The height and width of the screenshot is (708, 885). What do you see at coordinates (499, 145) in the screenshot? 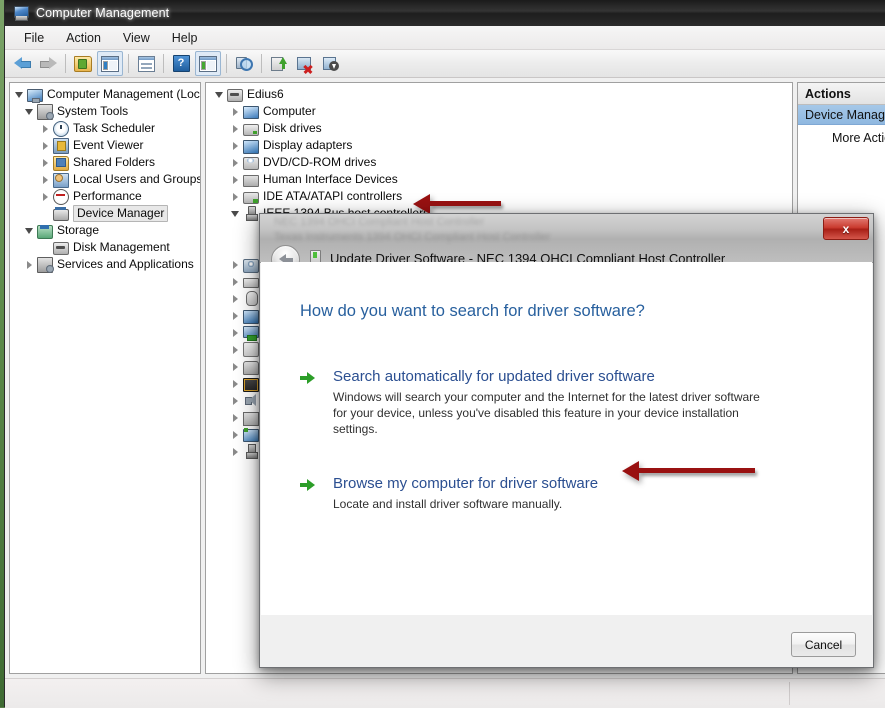
I see `device-category-display-adapters: Display adapters` at bounding box center [499, 145].